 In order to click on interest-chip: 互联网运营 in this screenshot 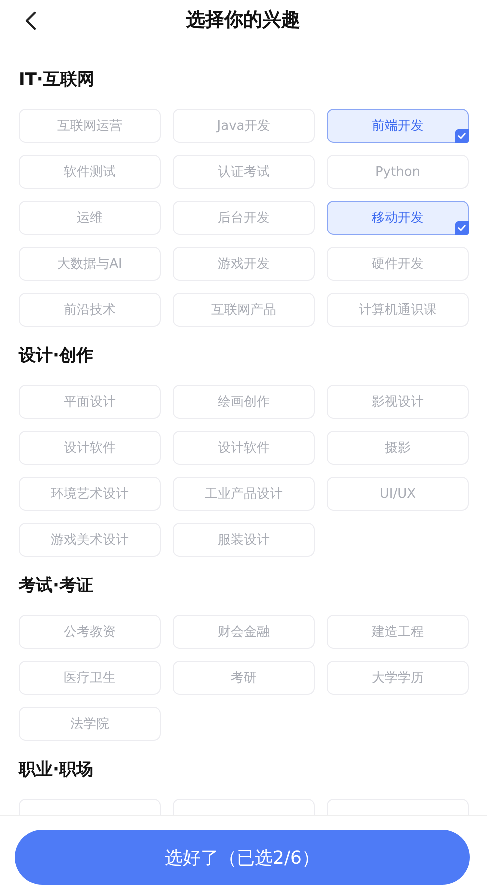, I will do `click(90, 126)`.